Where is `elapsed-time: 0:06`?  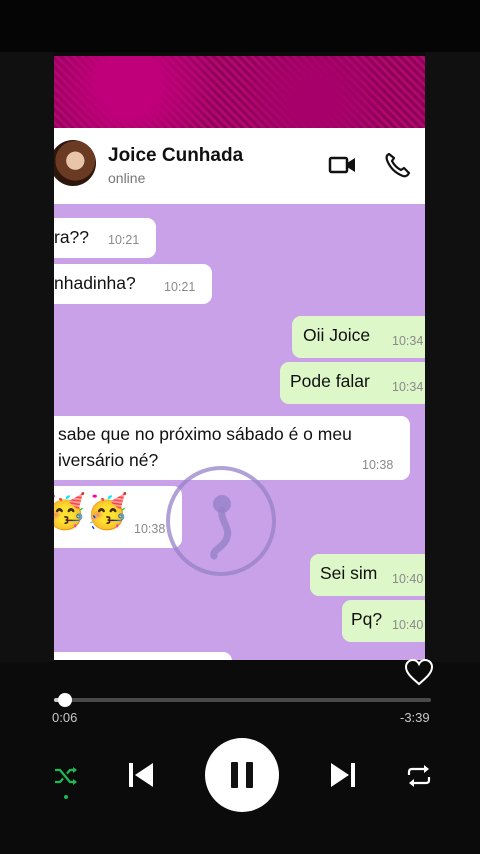 elapsed-time: 0:06 is located at coordinates (65, 717).